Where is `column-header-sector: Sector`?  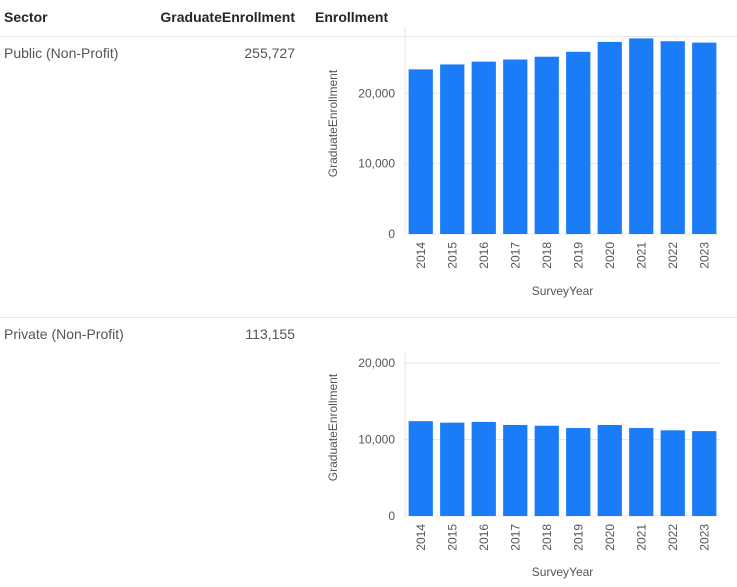 column-header-sector: Sector is located at coordinates (26, 17).